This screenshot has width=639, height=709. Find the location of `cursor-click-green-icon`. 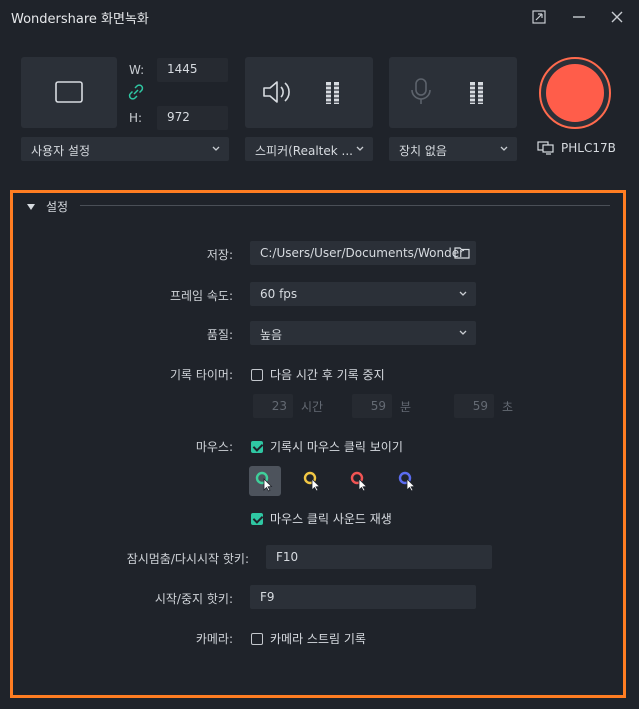

cursor-click-green-icon is located at coordinates (264, 481).